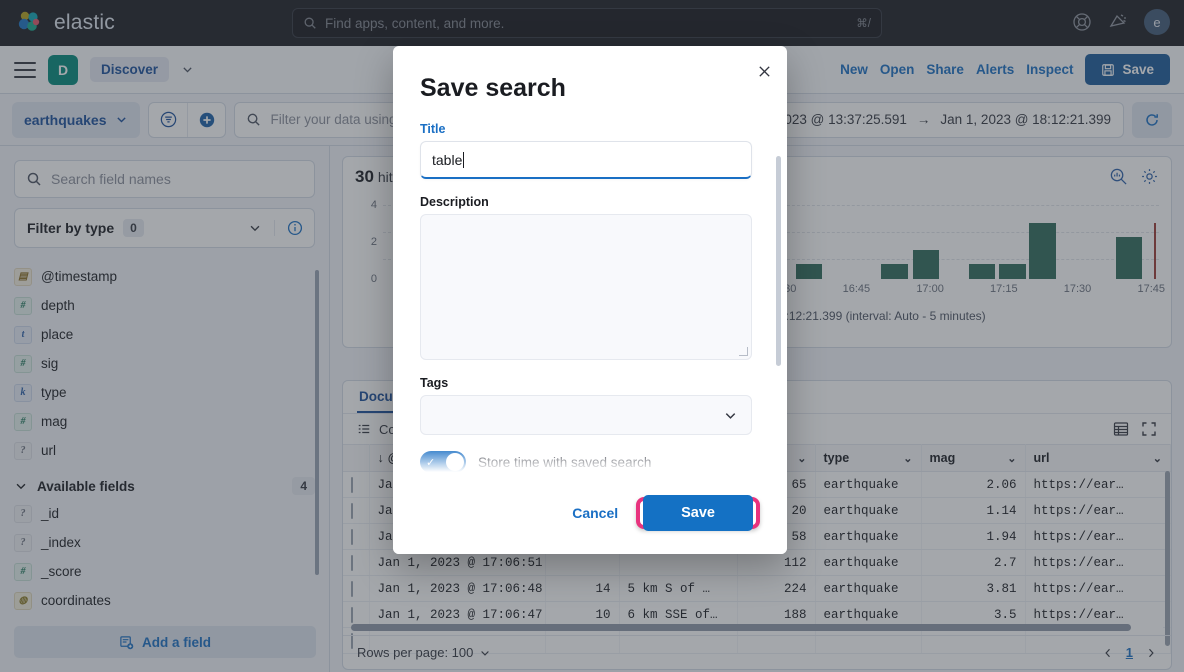 The image size is (1184, 672). I want to click on title-input-value: table, so click(447, 159).